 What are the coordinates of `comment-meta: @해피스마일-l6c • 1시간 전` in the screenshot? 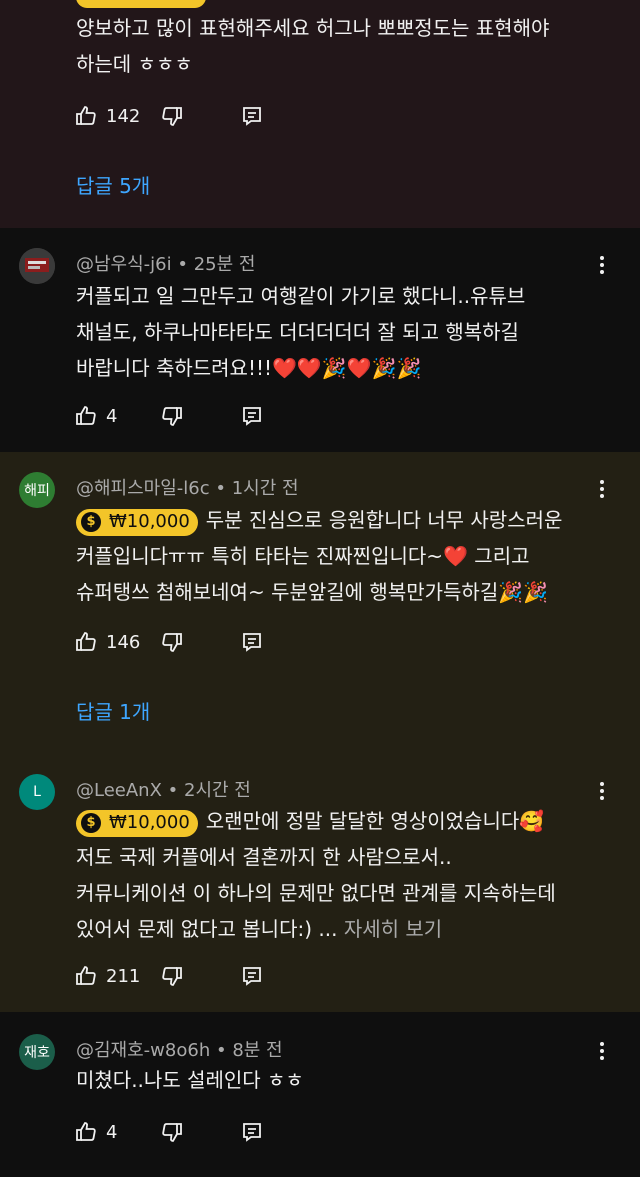 It's located at (187, 487).